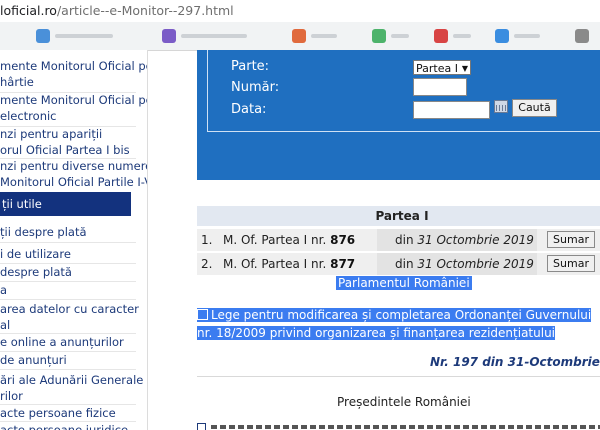 Image resolution: width=600 pixels, height=430 pixels. What do you see at coordinates (11, 396) in the screenshot?
I see `sidebar-link: rilor` at bounding box center [11, 396].